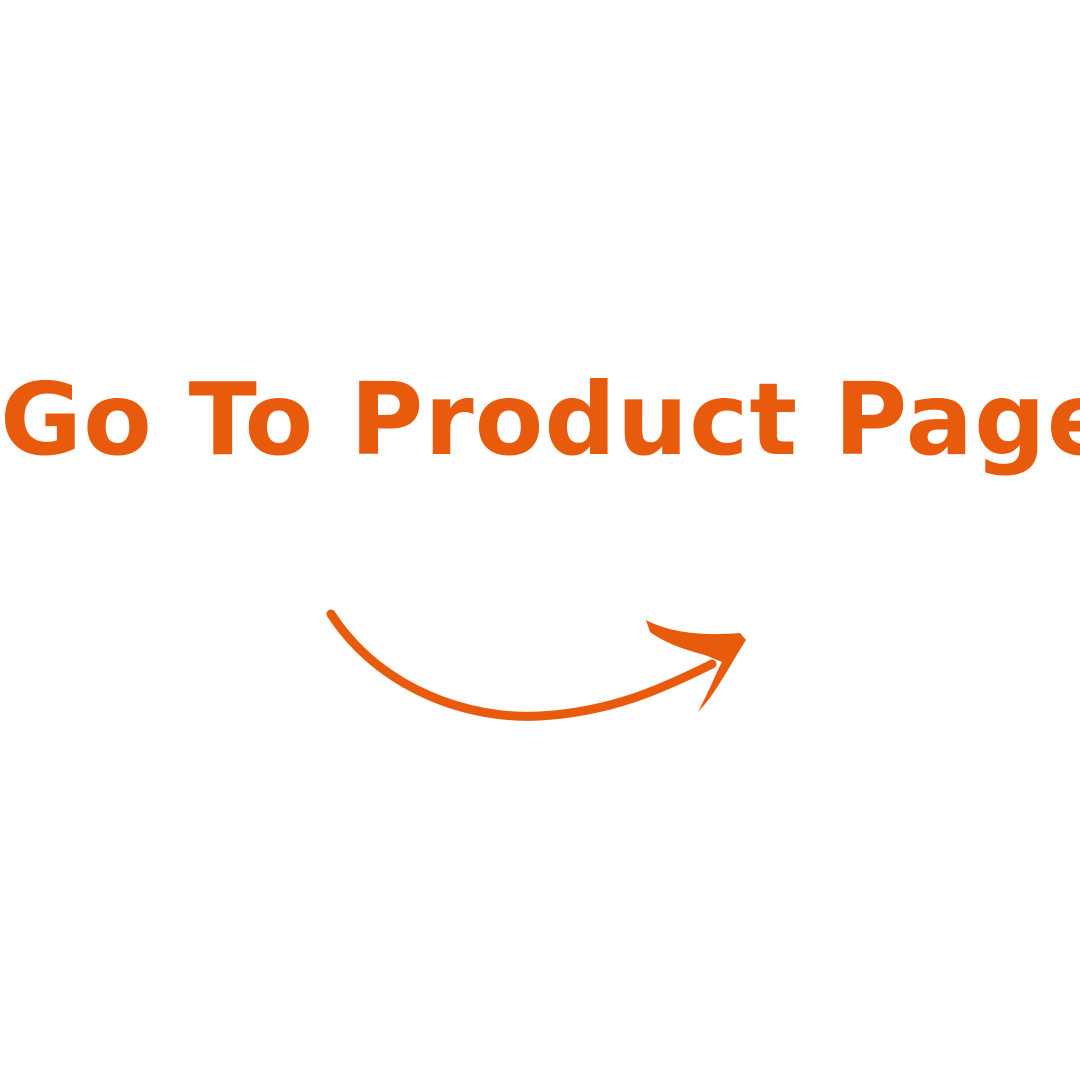  I want to click on go-to-product-page-link: Go To Product Page, so click(540, 420).